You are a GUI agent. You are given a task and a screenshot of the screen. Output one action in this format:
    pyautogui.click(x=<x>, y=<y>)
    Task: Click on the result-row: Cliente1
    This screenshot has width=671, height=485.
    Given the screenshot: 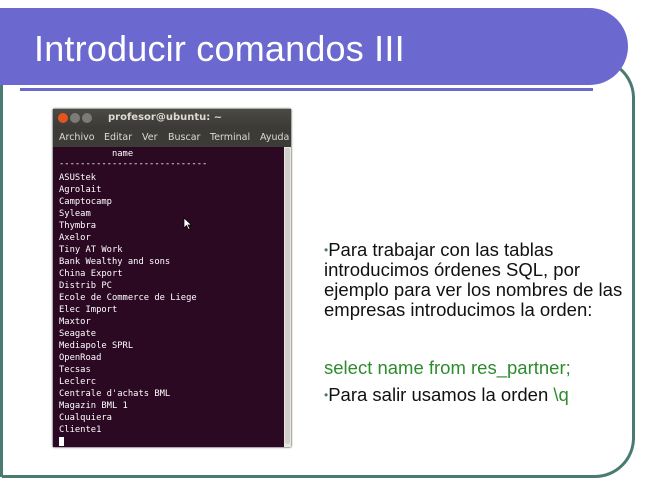 What is the action you would take?
    pyautogui.click(x=80, y=430)
    